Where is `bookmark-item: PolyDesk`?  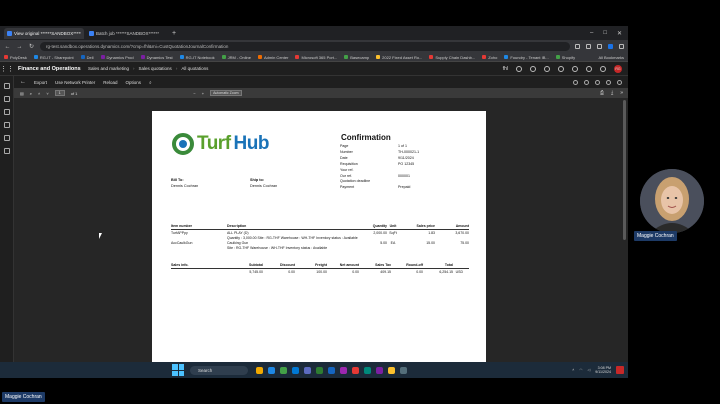 bookmark-item: PolyDesk is located at coordinates (15, 57).